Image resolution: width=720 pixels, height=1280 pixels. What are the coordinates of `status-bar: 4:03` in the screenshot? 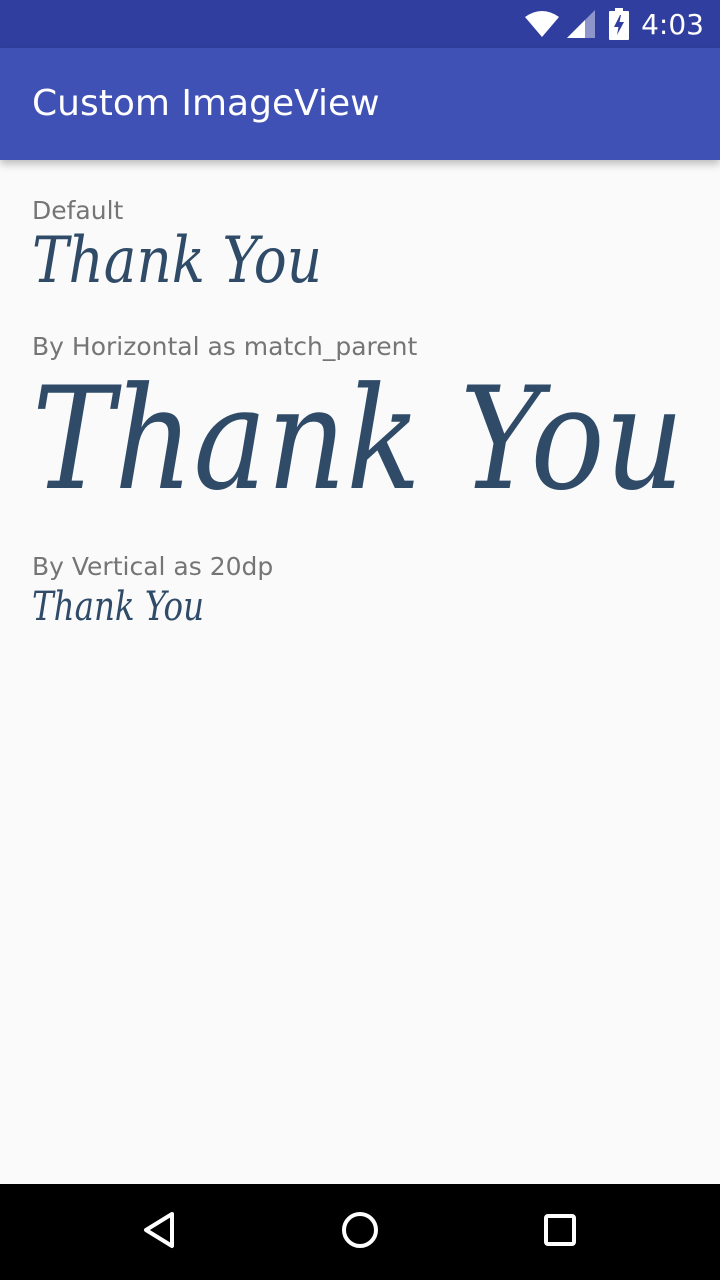 It's located at (360, 24).